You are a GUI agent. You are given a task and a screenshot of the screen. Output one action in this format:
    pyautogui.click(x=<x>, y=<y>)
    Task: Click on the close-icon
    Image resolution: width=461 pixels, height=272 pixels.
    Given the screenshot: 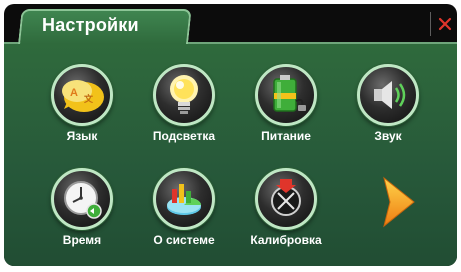 What is the action you would take?
    pyautogui.click(x=445, y=24)
    